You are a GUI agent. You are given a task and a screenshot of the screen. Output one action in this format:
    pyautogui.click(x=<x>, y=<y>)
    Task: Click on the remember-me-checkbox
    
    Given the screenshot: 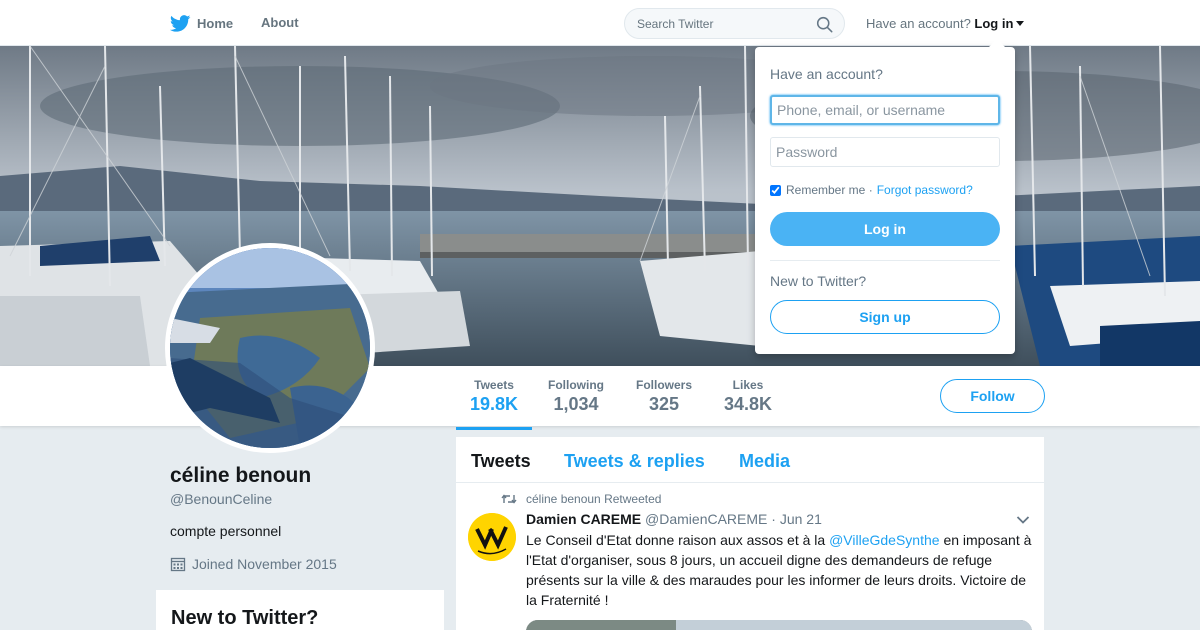 What is the action you would take?
    pyautogui.click(x=775, y=190)
    